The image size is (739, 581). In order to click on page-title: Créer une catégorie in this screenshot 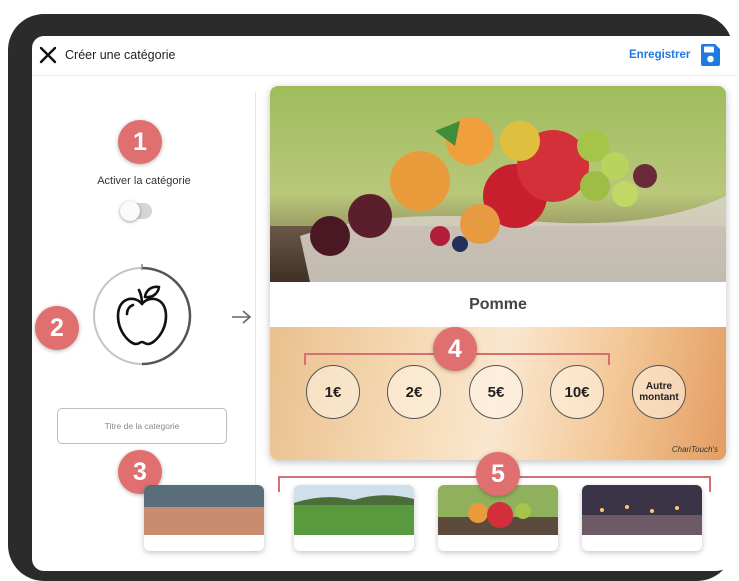, I will do `click(120, 55)`.